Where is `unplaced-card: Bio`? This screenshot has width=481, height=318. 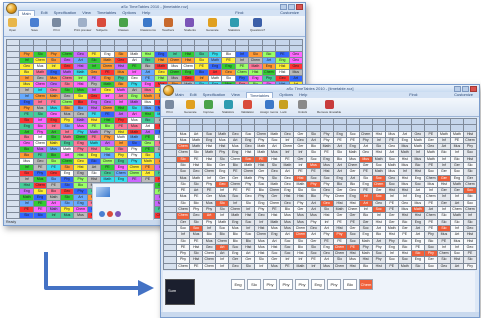
unplaced-card: Bio is located at coordinates (350, 284).